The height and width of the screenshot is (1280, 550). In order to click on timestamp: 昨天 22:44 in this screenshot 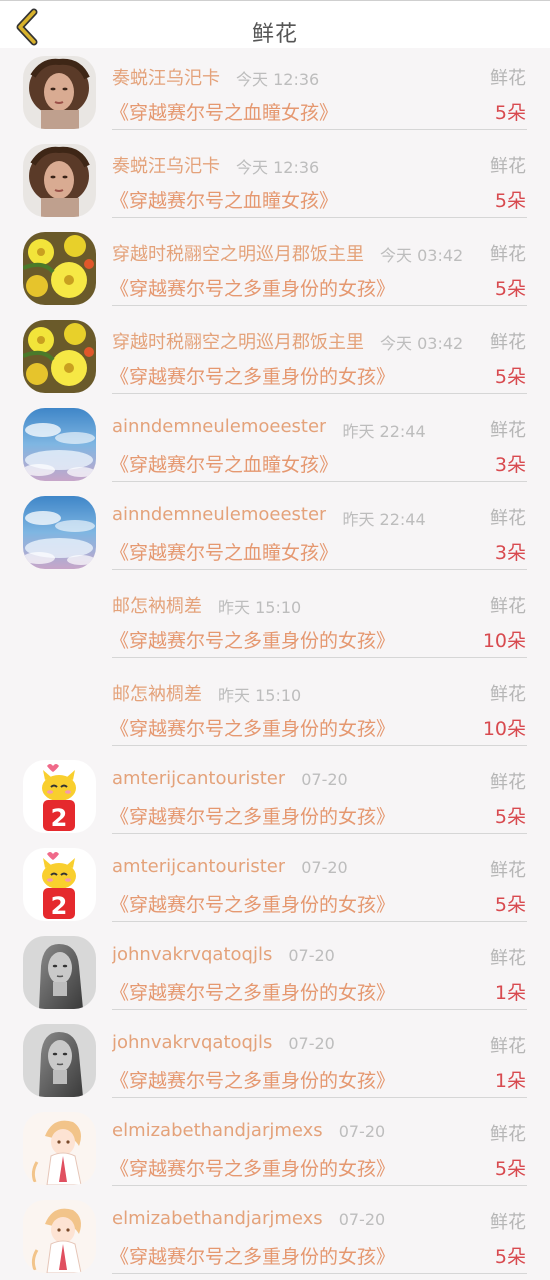, I will do `click(384, 431)`.